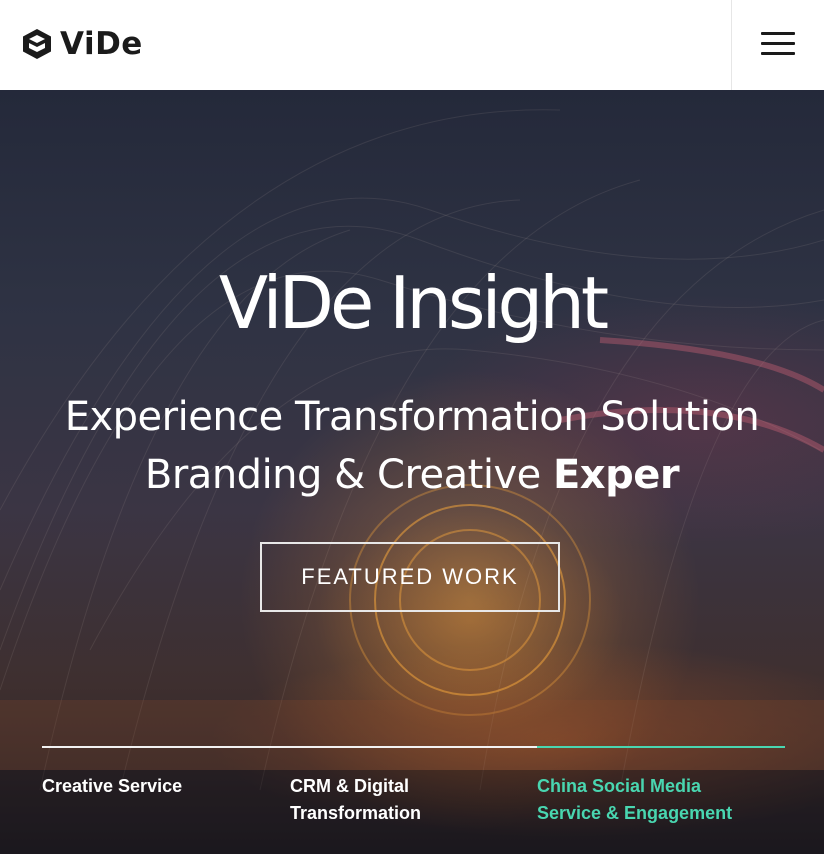 The image size is (824, 854). Describe the element at coordinates (635, 813) in the screenshot. I see `tab-label-line-2: Service & Engagement` at that location.